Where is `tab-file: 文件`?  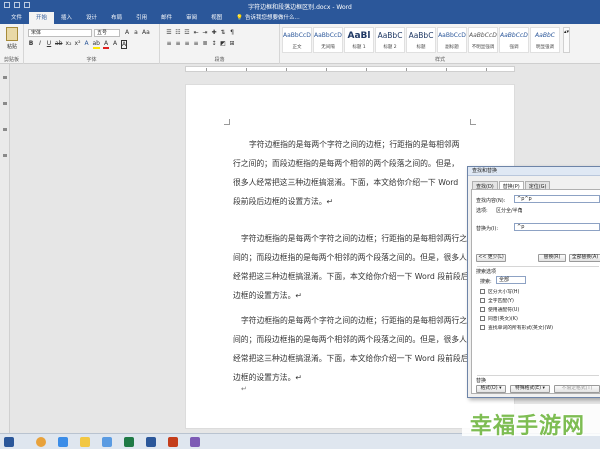 tab-file: 文件 is located at coordinates (16, 18).